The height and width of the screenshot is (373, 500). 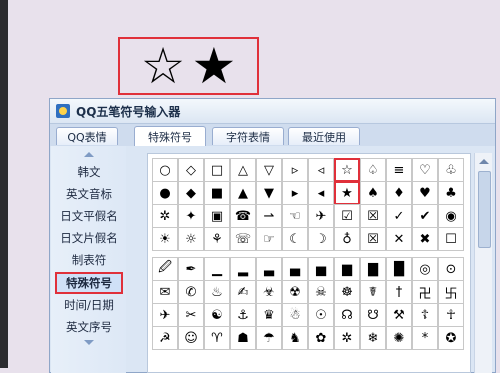 What do you see at coordinates (165, 269) in the screenshot?
I see `symbol-cell: 🖉` at bounding box center [165, 269].